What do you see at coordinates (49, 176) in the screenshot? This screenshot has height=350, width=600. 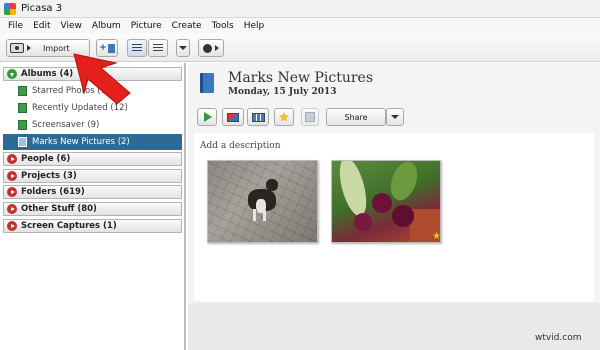 I see `section-label: Projects (3)` at bounding box center [49, 176].